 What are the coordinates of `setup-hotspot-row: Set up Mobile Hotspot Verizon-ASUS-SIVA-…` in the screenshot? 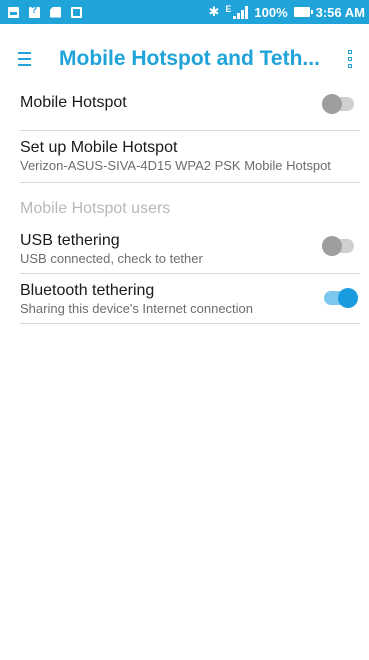 It's located at (190, 157).